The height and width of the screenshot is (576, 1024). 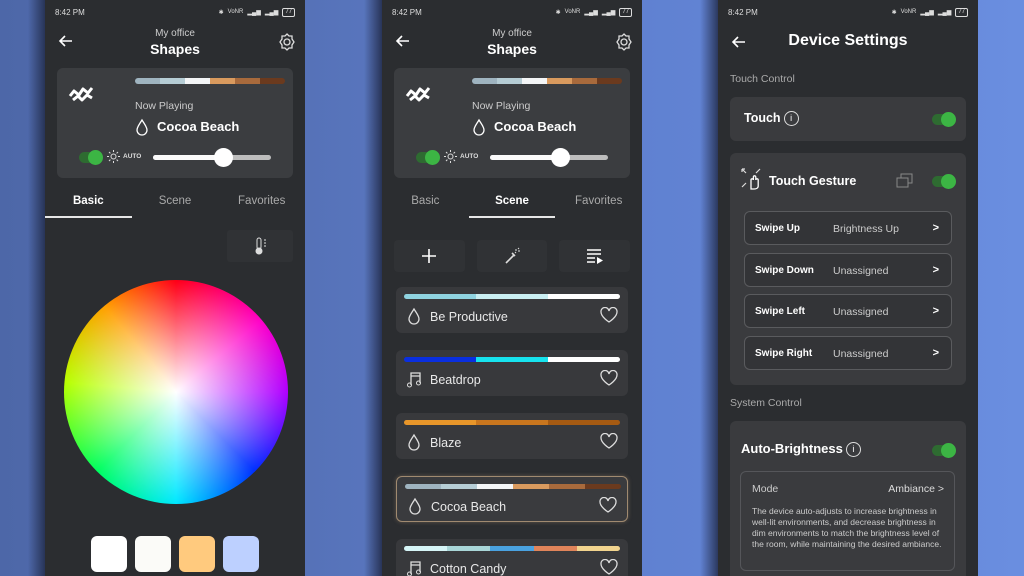 What do you see at coordinates (944, 181) in the screenshot?
I see `touch-gesture-toggle` at bounding box center [944, 181].